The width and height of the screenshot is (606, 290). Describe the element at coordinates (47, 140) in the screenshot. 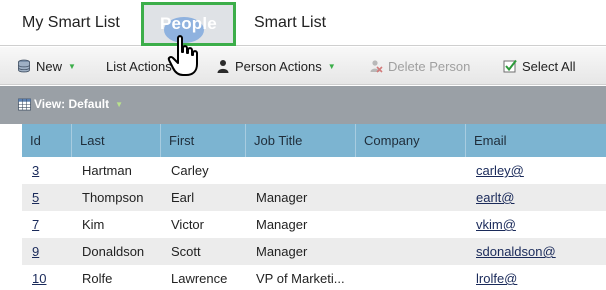

I see `column-header-id: Id` at that location.